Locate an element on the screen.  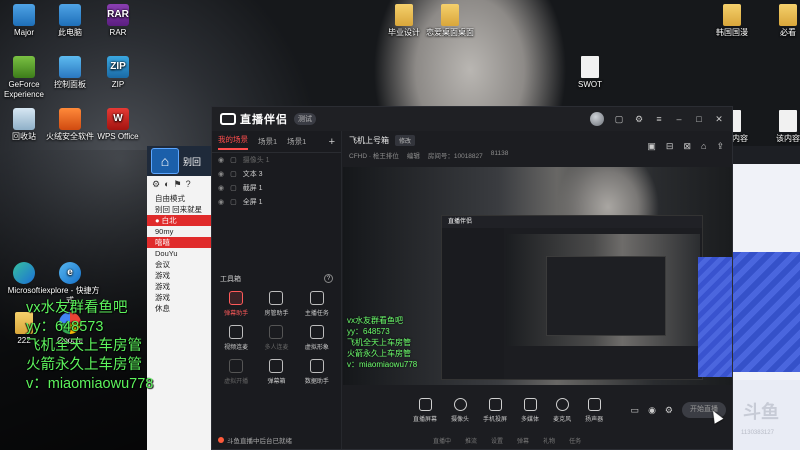
desktop-icon: RAR RAR is located at coordinates (118, 21).